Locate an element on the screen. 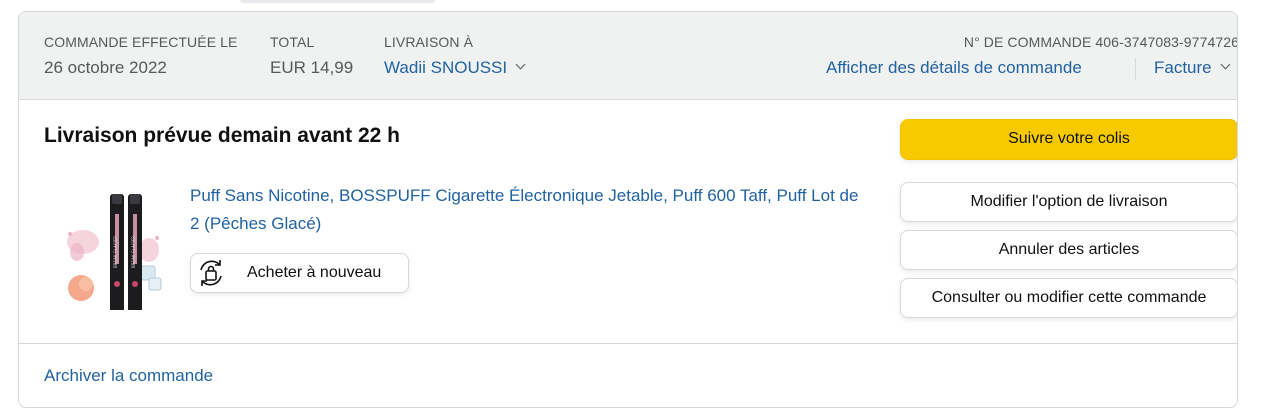  invoice-dropdown: Facture is located at coordinates (1192, 68).